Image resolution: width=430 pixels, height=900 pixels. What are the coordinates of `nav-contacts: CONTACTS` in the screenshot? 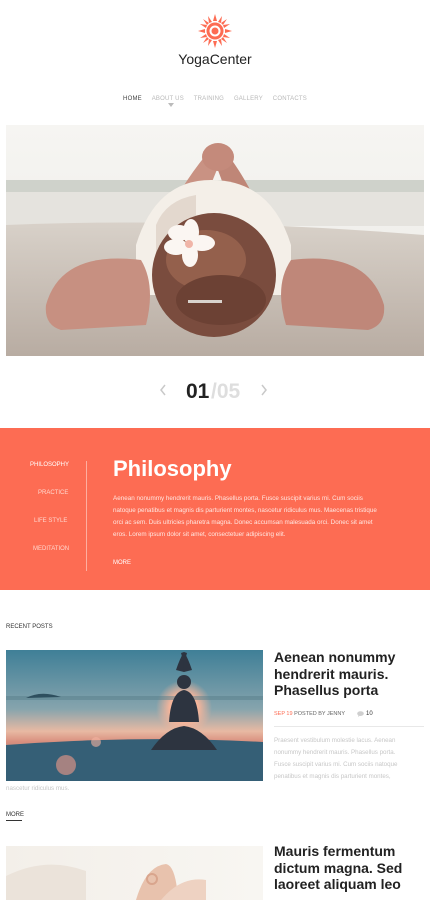 It's located at (290, 99).